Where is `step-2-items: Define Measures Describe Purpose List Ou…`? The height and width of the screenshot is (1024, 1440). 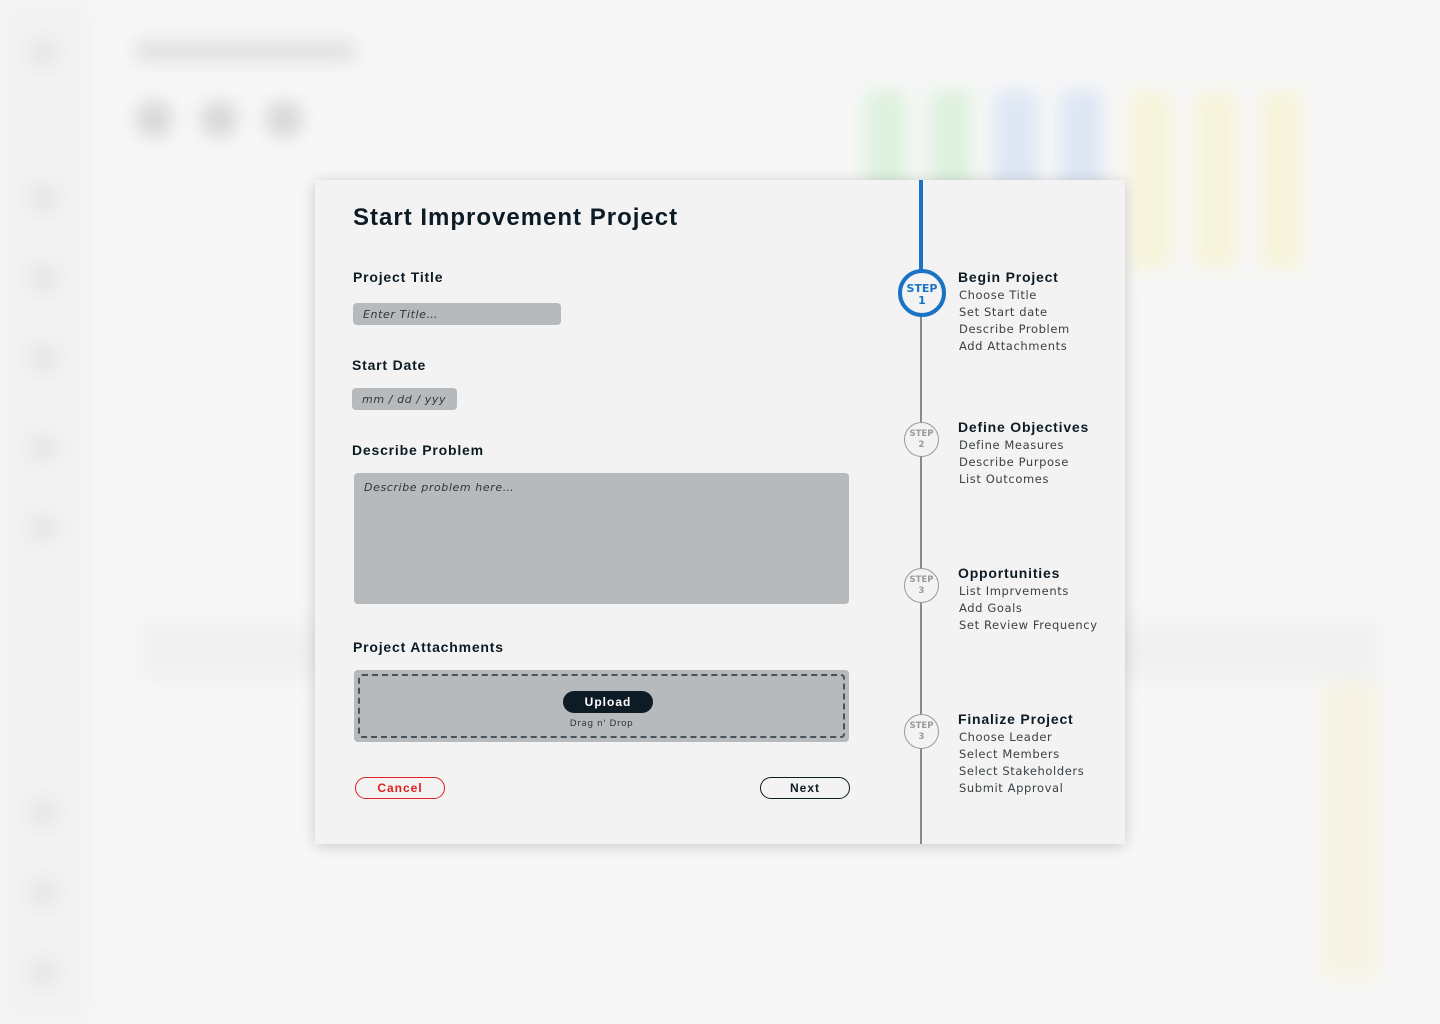
step-2-items: Define Measures Describe Purpose List Ou… is located at coordinates (1014, 462).